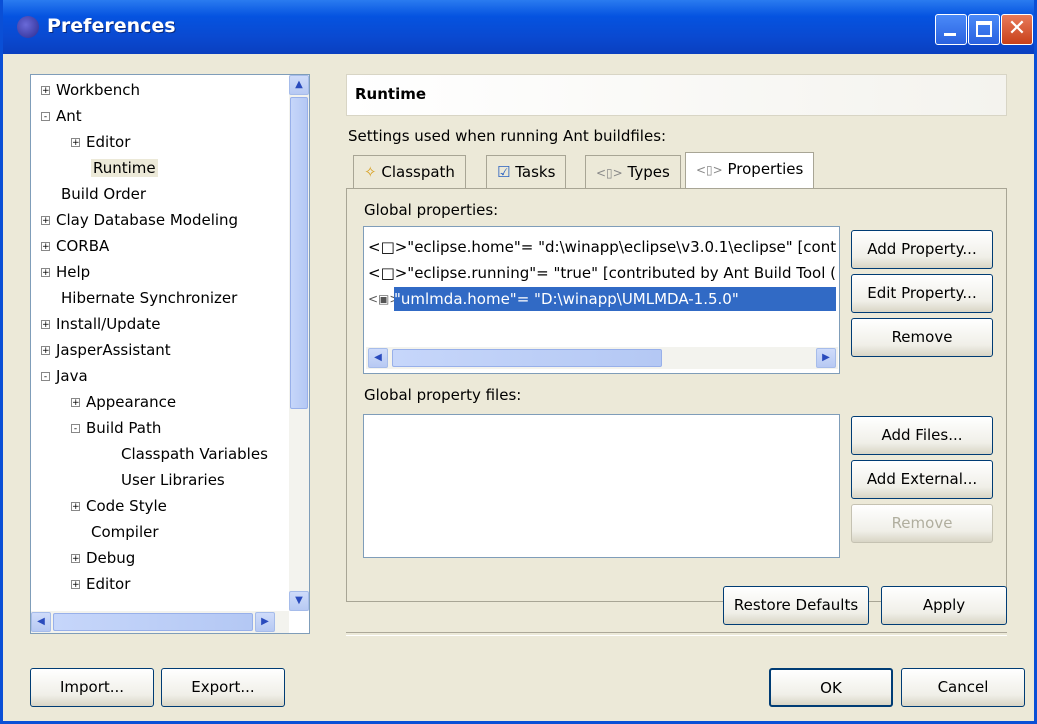  Describe the element at coordinates (113, 350) in the screenshot. I see `tree-item-label: JasperAssistant` at that location.